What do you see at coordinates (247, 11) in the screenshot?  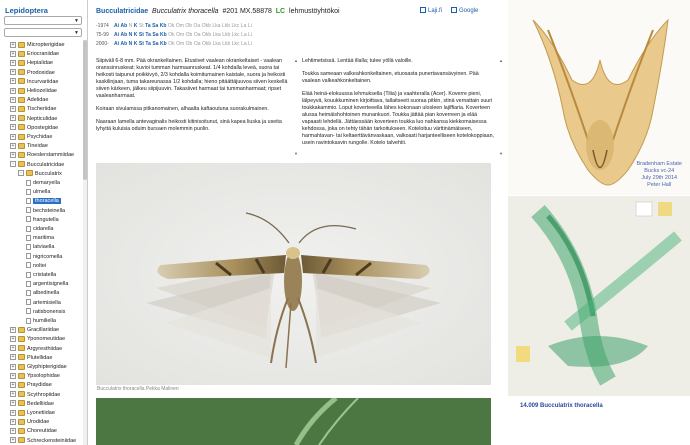 I see `species-code: #201 MX.58878` at bounding box center [247, 11].